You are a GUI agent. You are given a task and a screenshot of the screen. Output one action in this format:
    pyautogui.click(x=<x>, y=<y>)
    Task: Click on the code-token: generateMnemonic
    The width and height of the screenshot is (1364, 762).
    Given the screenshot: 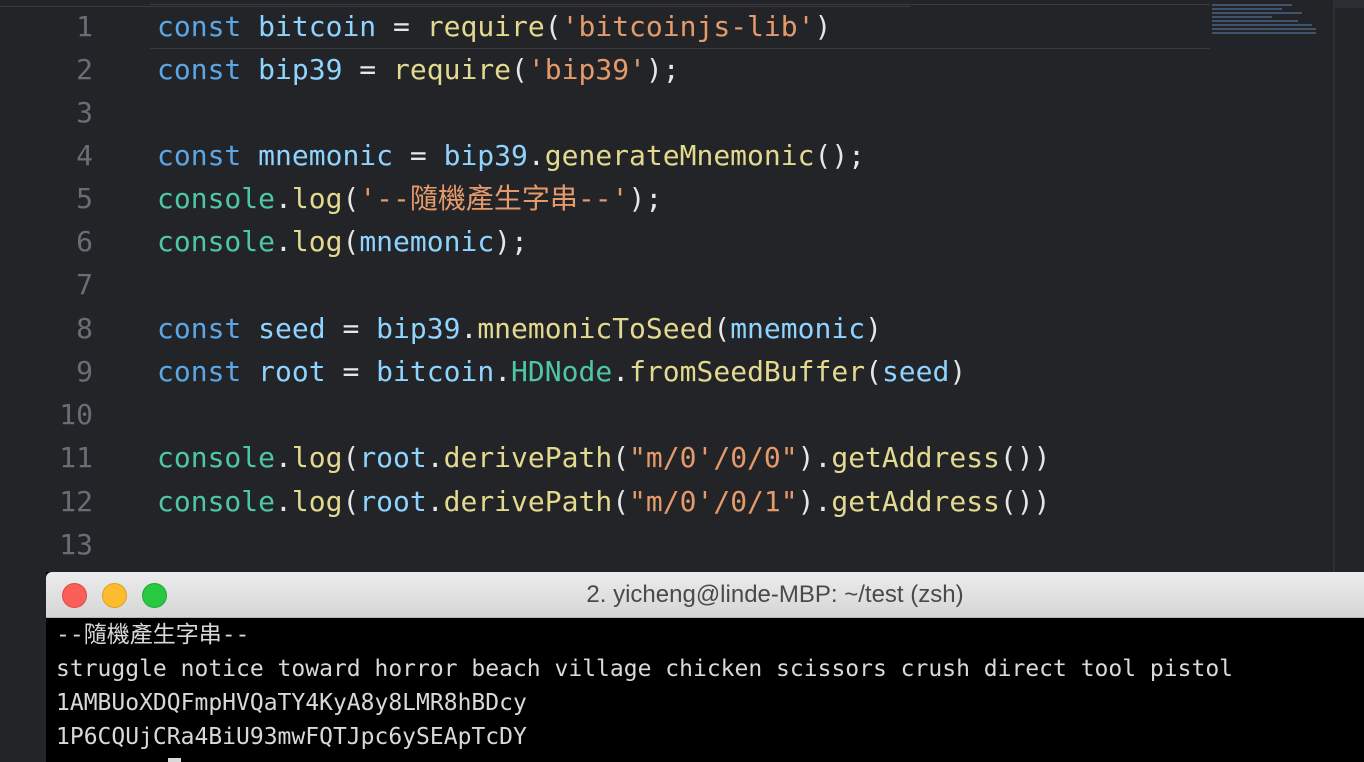 What is the action you would take?
    pyautogui.click(x=679, y=155)
    